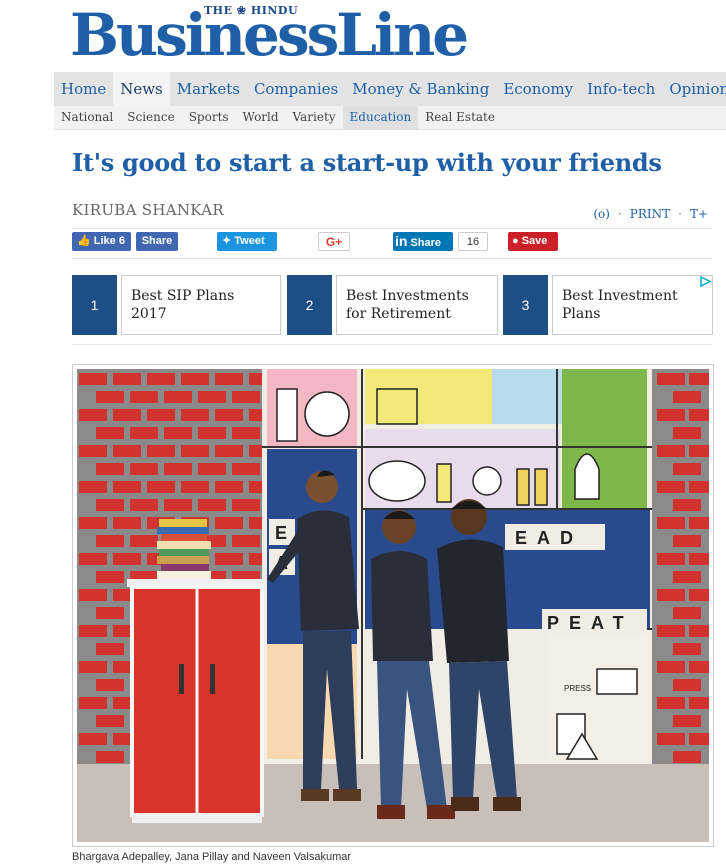 This screenshot has width=726, height=868. Describe the element at coordinates (209, 117) in the screenshot. I see `subnav-item-sports: Sports` at that location.